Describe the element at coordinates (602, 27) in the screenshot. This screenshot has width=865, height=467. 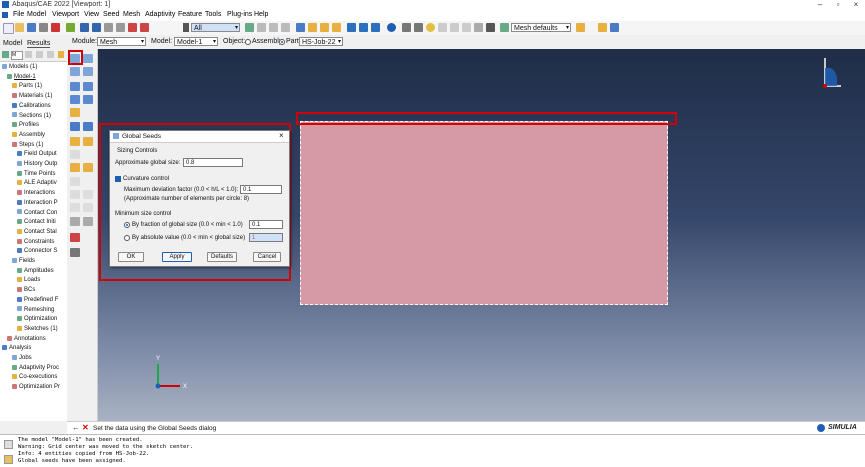
I see `query-icon` at that location.